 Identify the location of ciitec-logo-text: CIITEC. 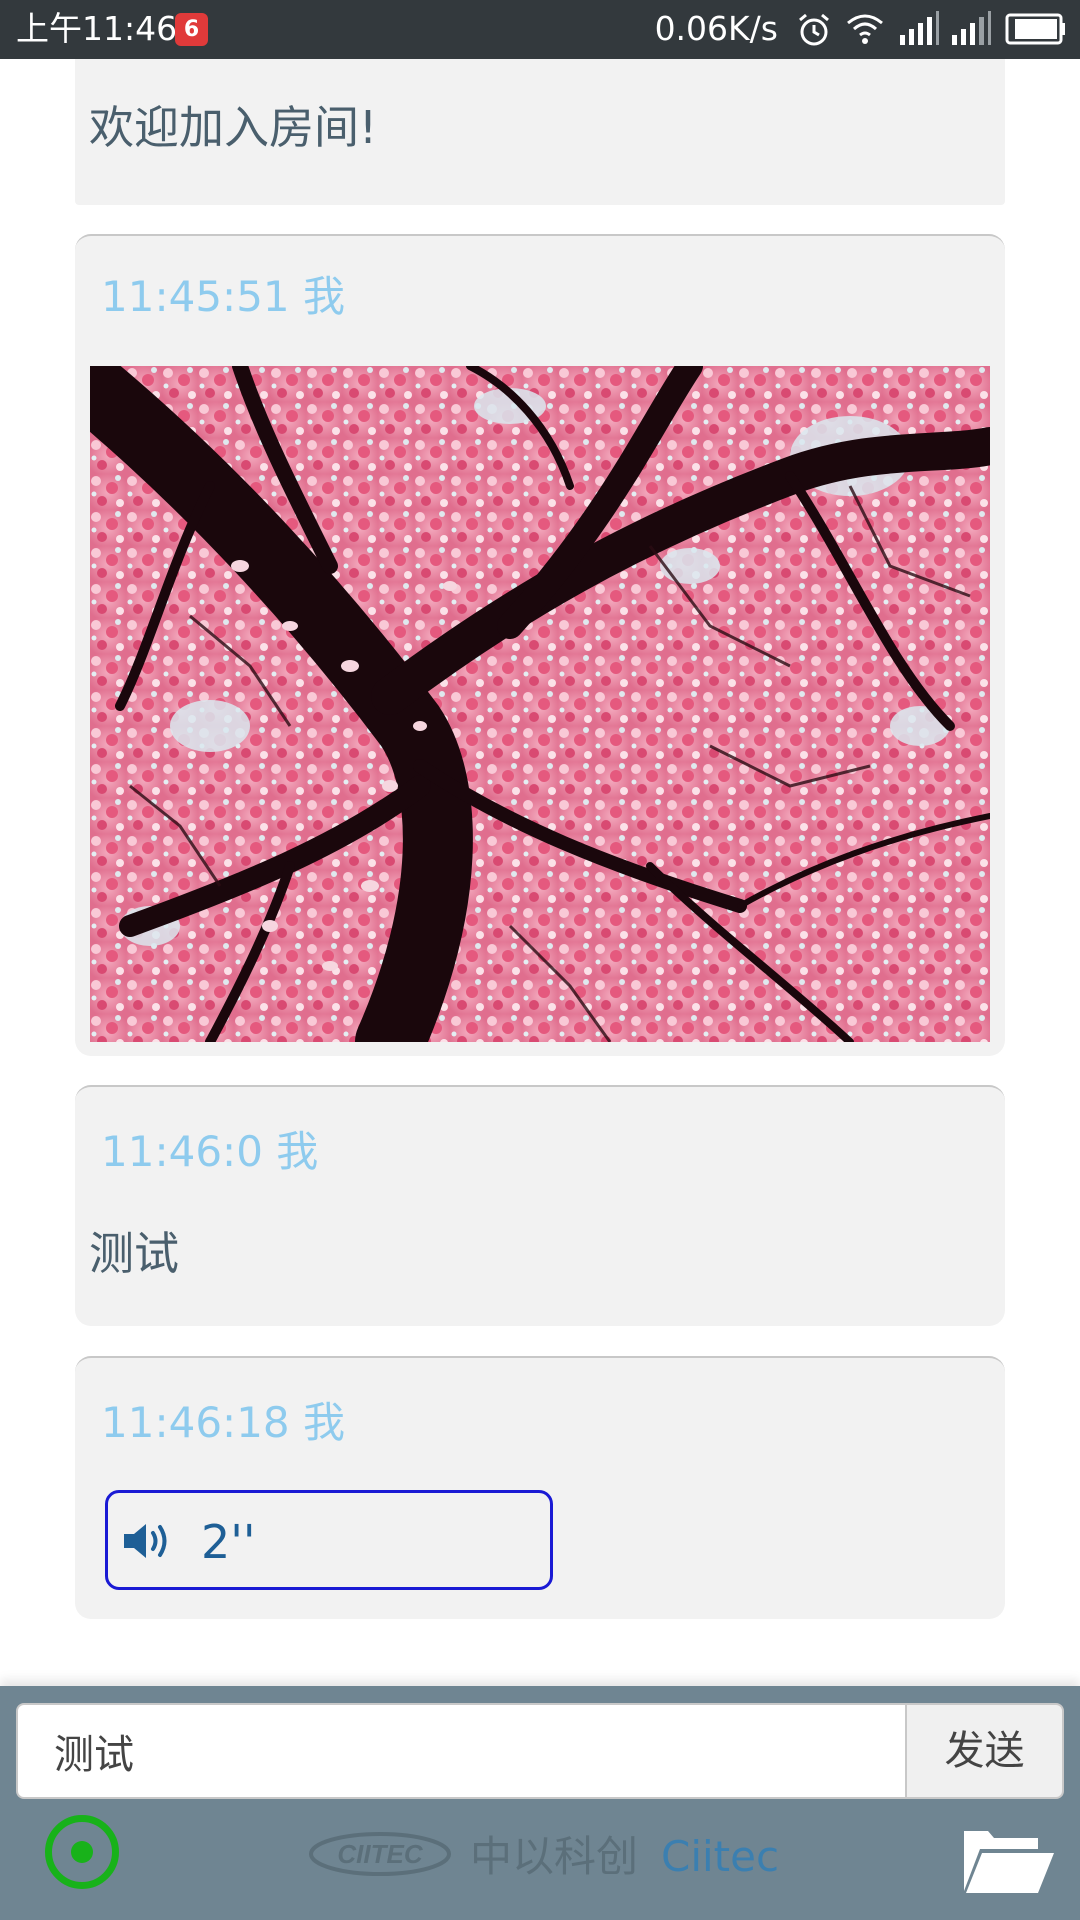
(380, 1854).